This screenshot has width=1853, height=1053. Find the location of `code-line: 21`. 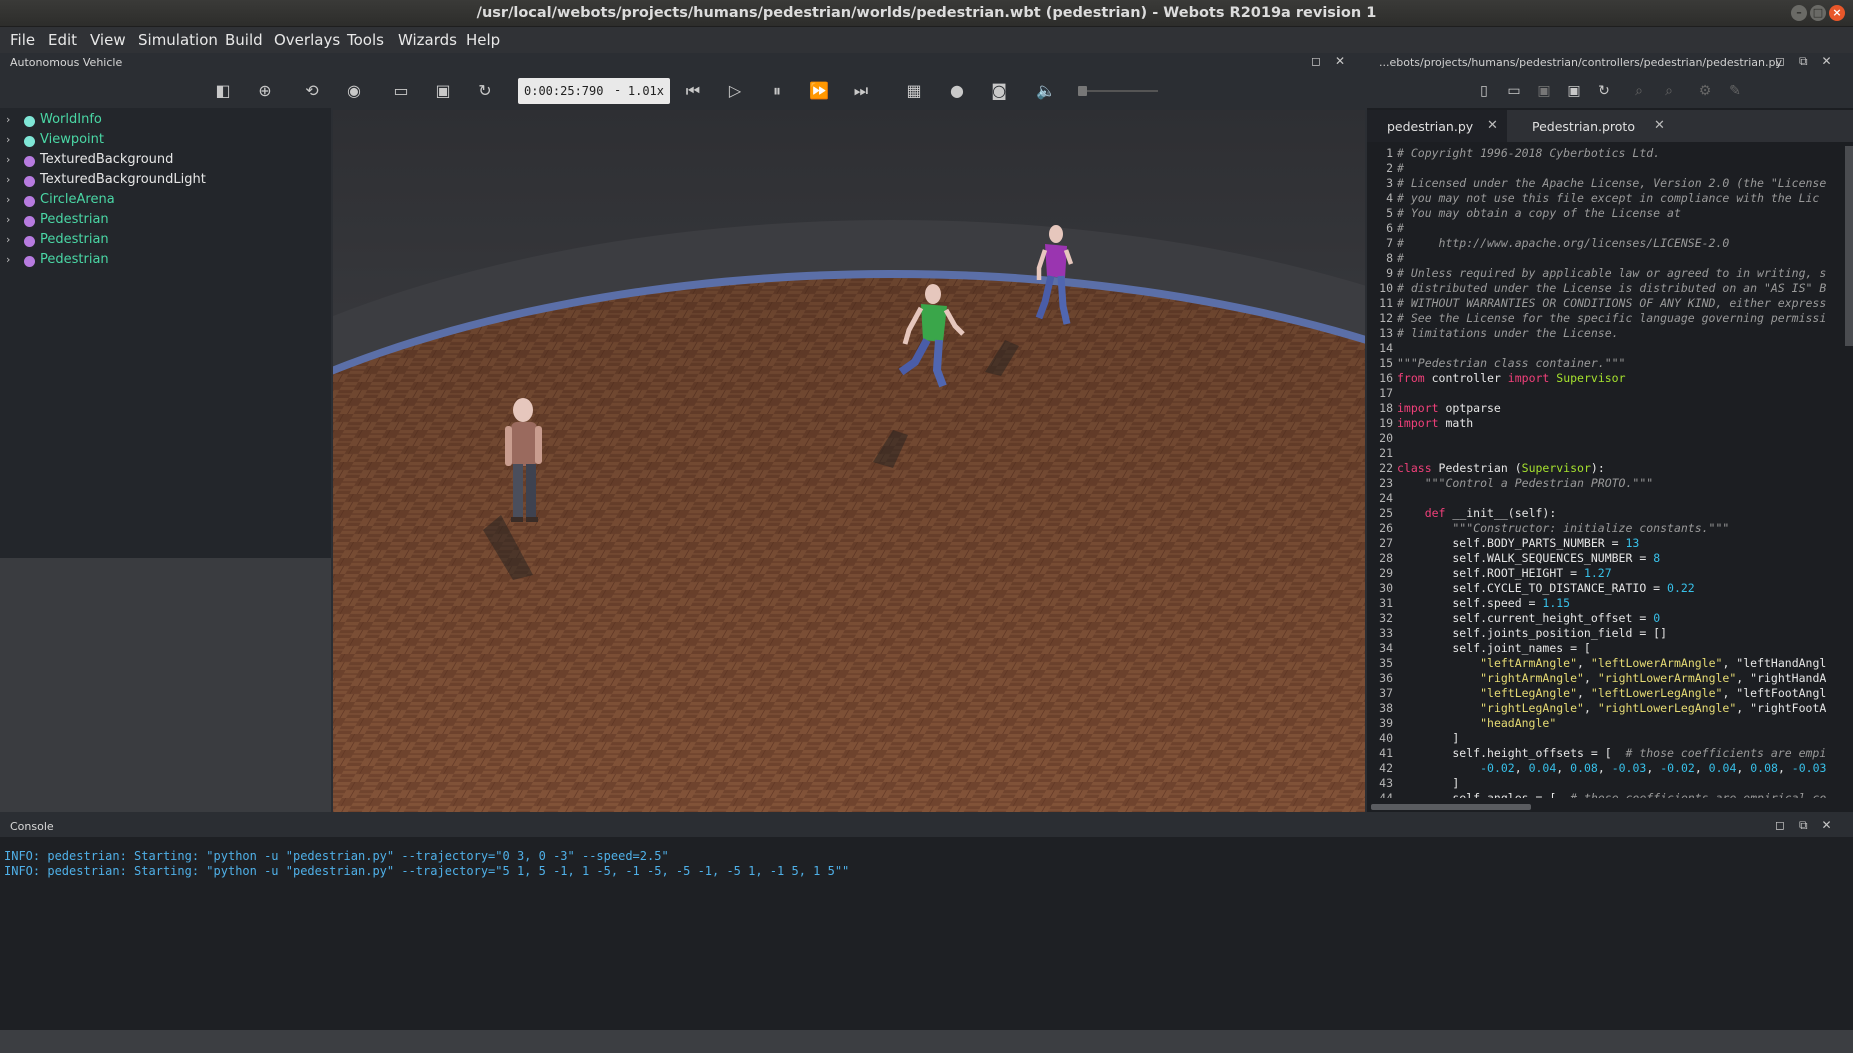

code-line: 21 is located at coordinates (1382, 453).